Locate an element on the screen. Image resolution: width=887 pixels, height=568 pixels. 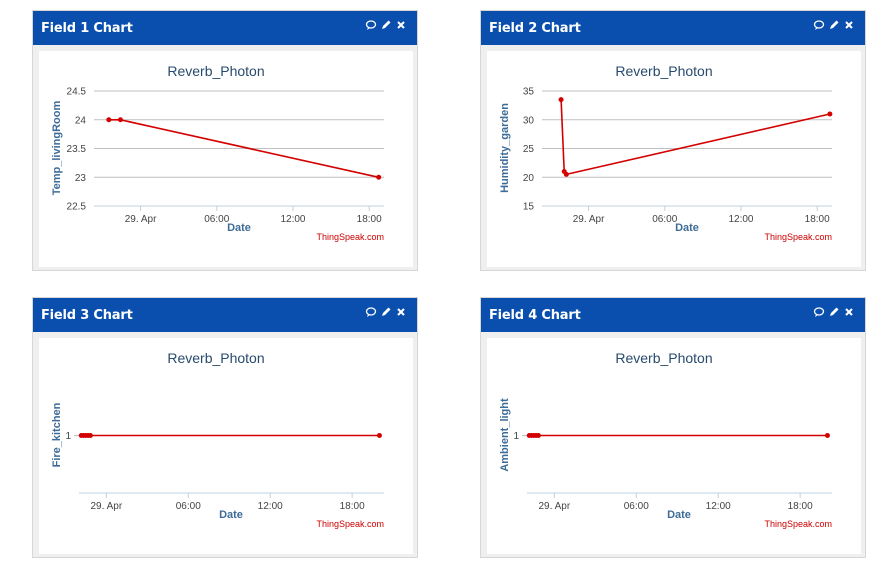
y-tick-label: 35 is located at coordinates (529, 92).